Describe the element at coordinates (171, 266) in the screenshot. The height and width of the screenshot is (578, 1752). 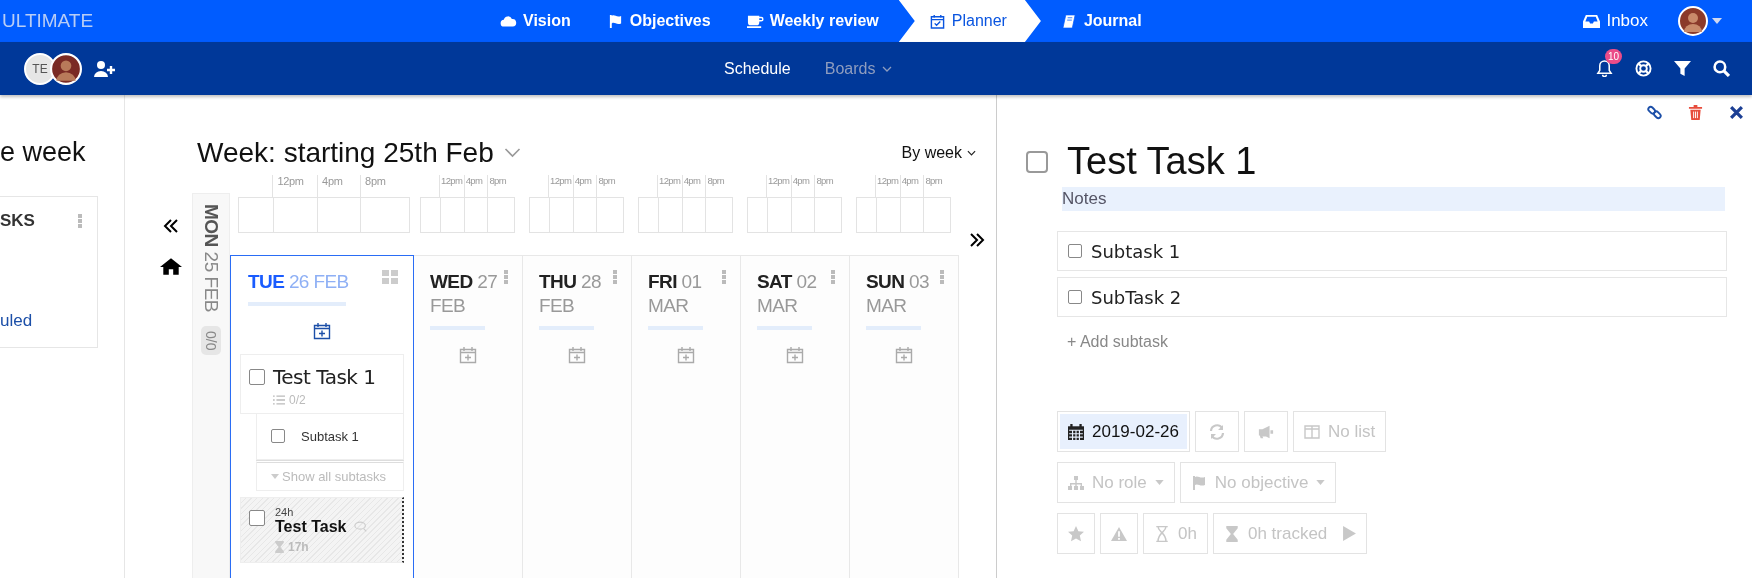
I see `home-icon` at that location.